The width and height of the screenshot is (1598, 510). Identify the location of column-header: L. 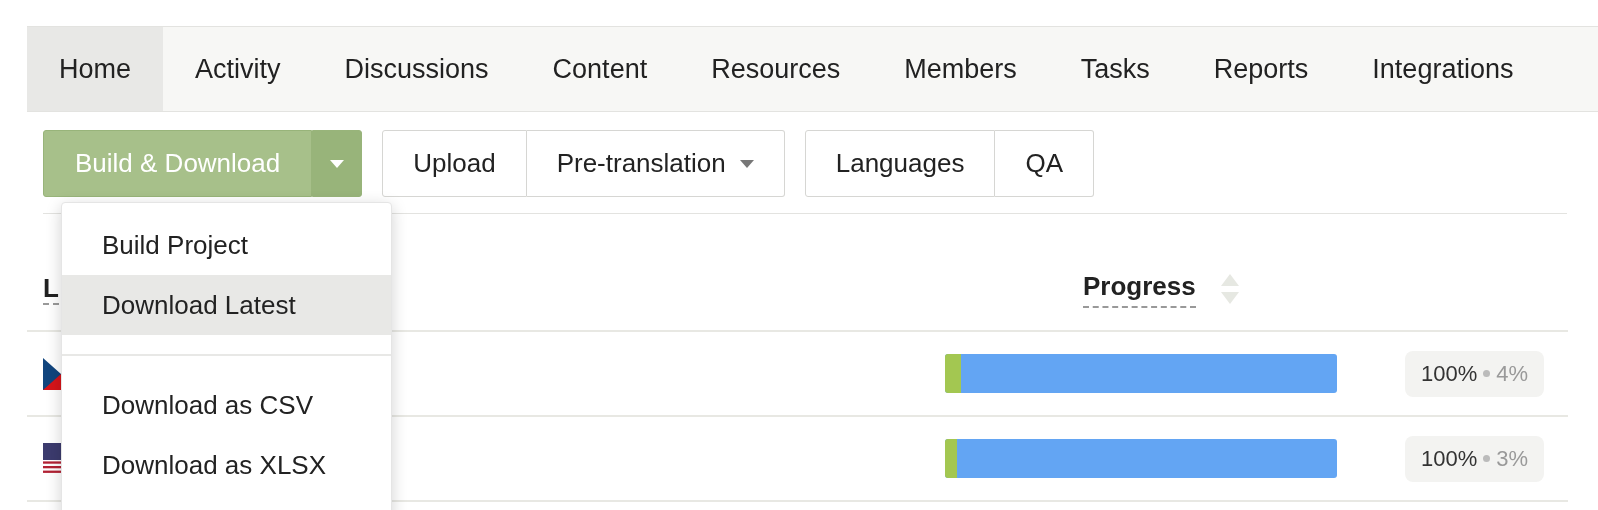
(51, 289).